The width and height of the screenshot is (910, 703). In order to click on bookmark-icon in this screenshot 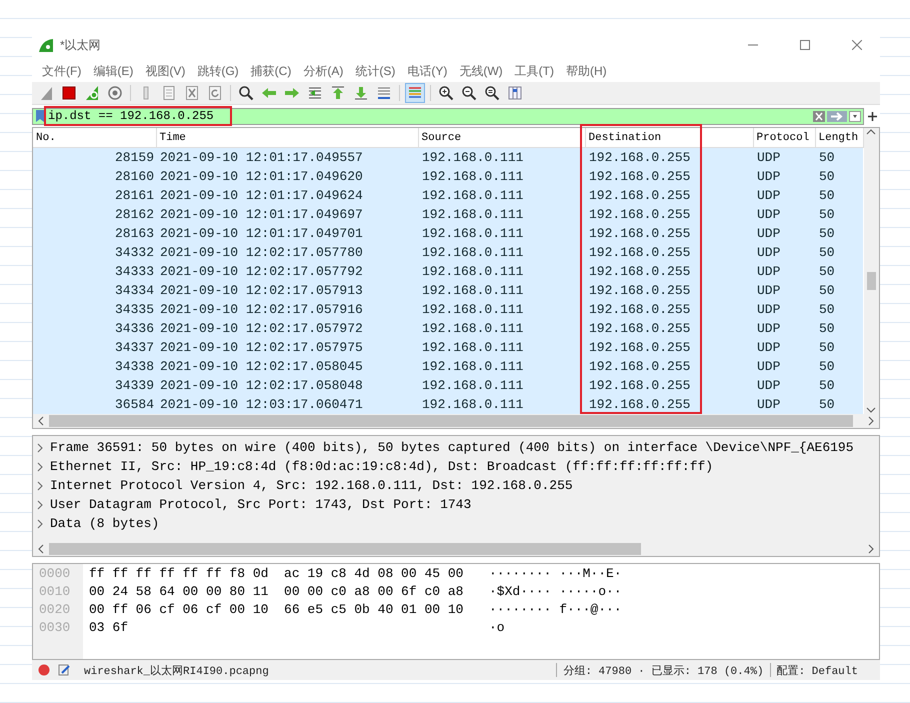, I will do `click(40, 116)`.